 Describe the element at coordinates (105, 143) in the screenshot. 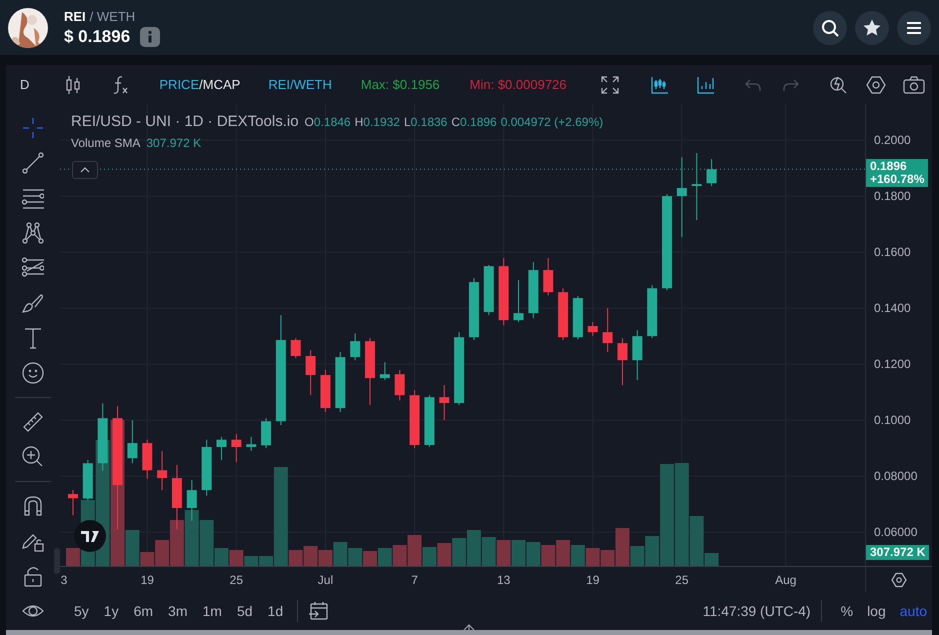

I see `indicator-name: Volume SMA` at that location.